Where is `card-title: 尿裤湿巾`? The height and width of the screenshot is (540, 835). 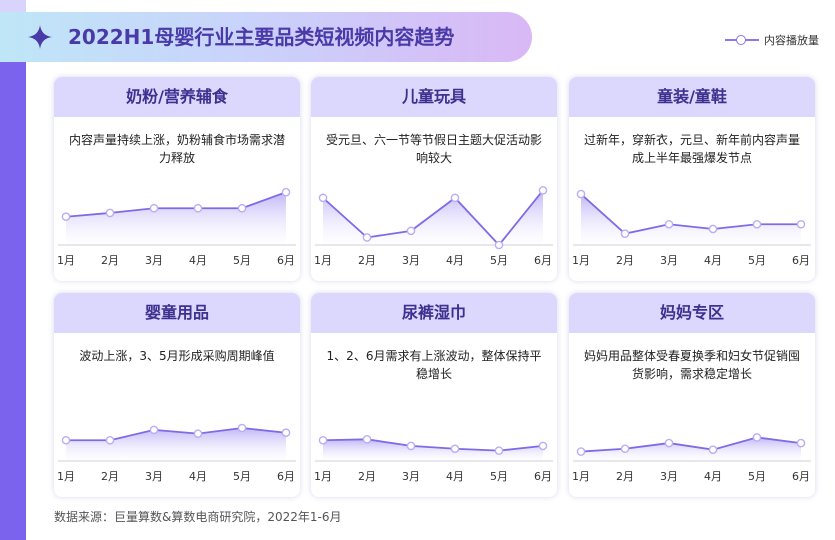 card-title: 尿裤湿巾 is located at coordinates (434, 313).